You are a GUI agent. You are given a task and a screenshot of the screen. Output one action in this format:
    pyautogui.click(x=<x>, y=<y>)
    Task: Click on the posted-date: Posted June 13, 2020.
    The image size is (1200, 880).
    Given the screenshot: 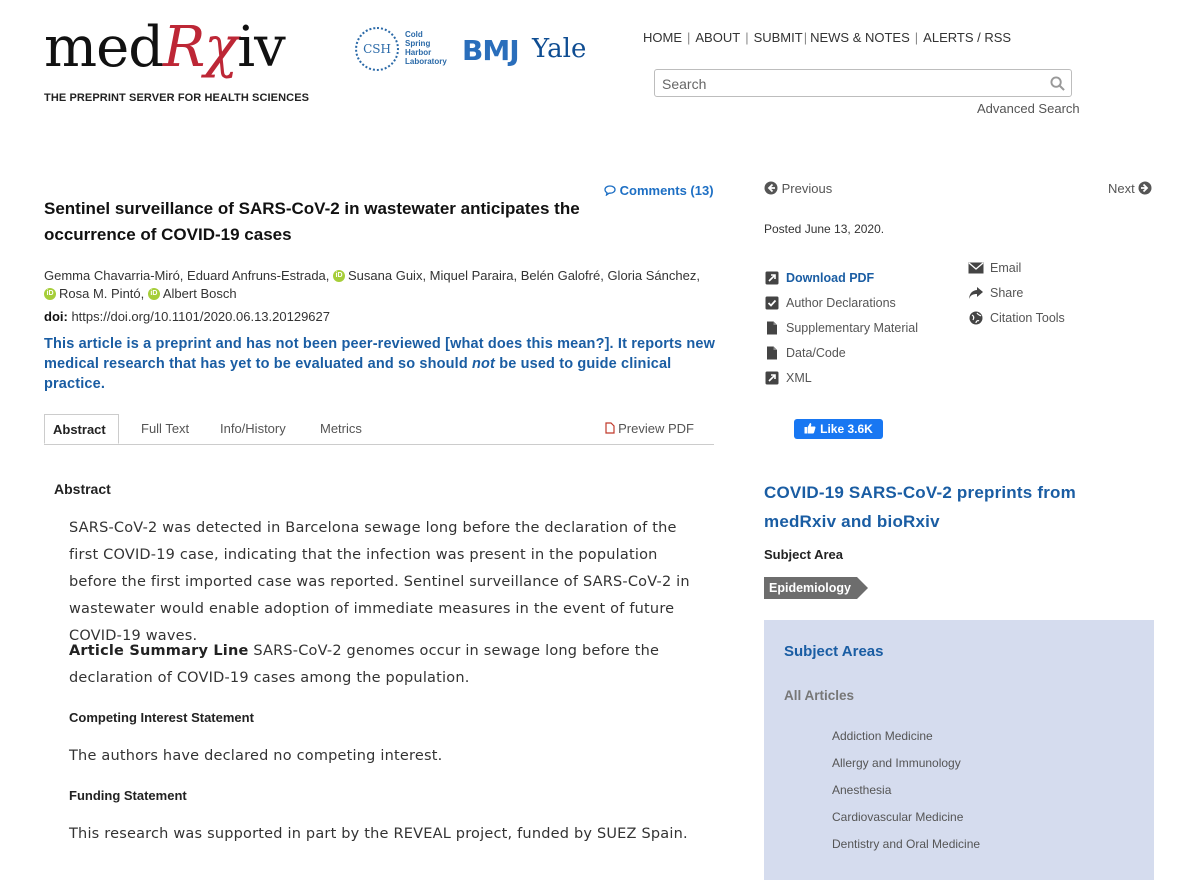 What is the action you would take?
    pyautogui.click(x=824, y=229)
    